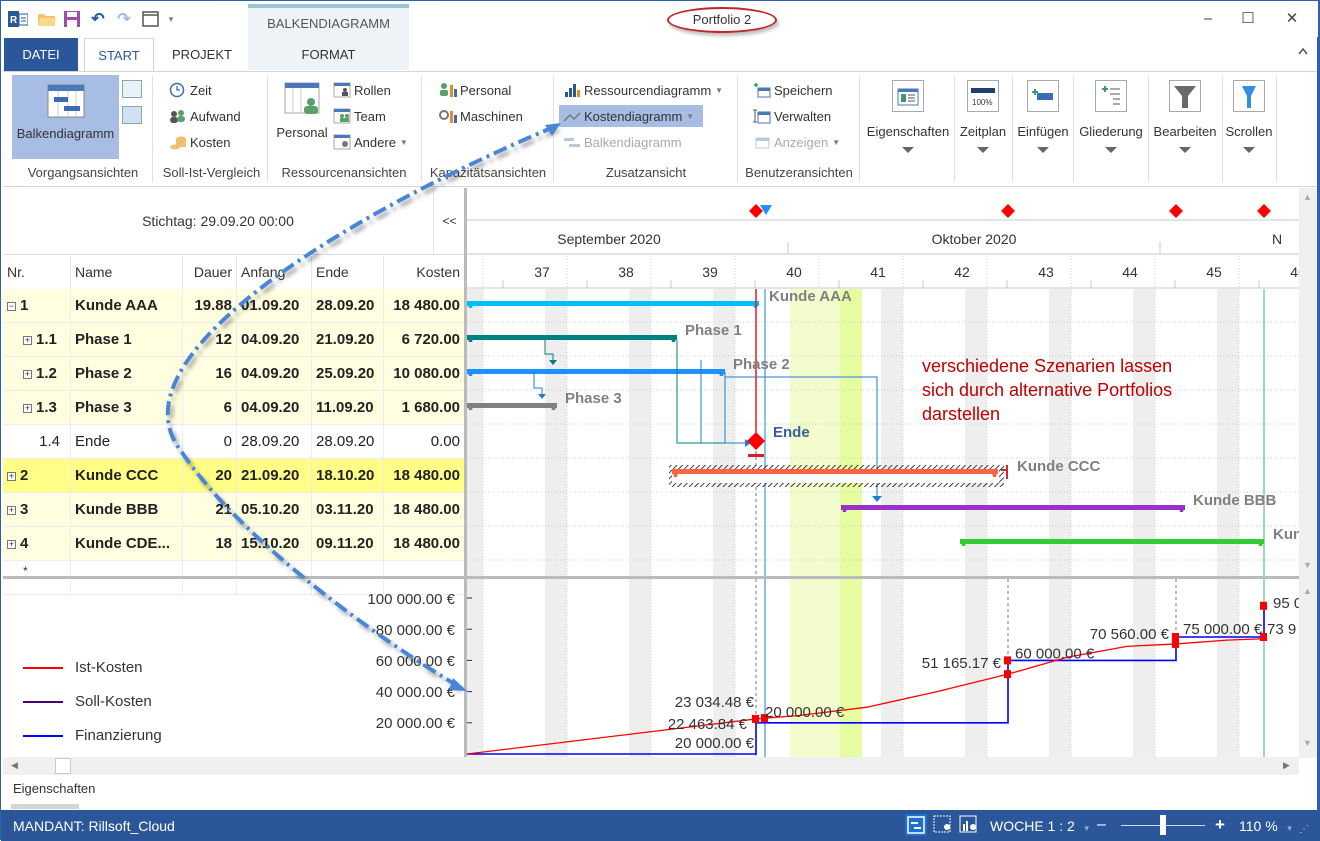 This screenshot has width=1320, height=841. Describe the element at coordinates (202, 54) in the screenshot. I see `tab-projekt: PROJEKT` at that location.